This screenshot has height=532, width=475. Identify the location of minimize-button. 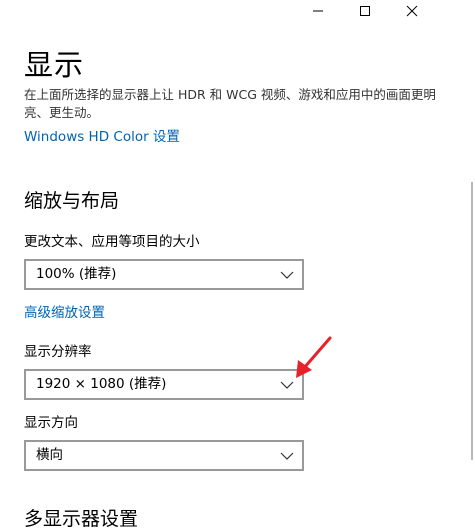
(318, 11).